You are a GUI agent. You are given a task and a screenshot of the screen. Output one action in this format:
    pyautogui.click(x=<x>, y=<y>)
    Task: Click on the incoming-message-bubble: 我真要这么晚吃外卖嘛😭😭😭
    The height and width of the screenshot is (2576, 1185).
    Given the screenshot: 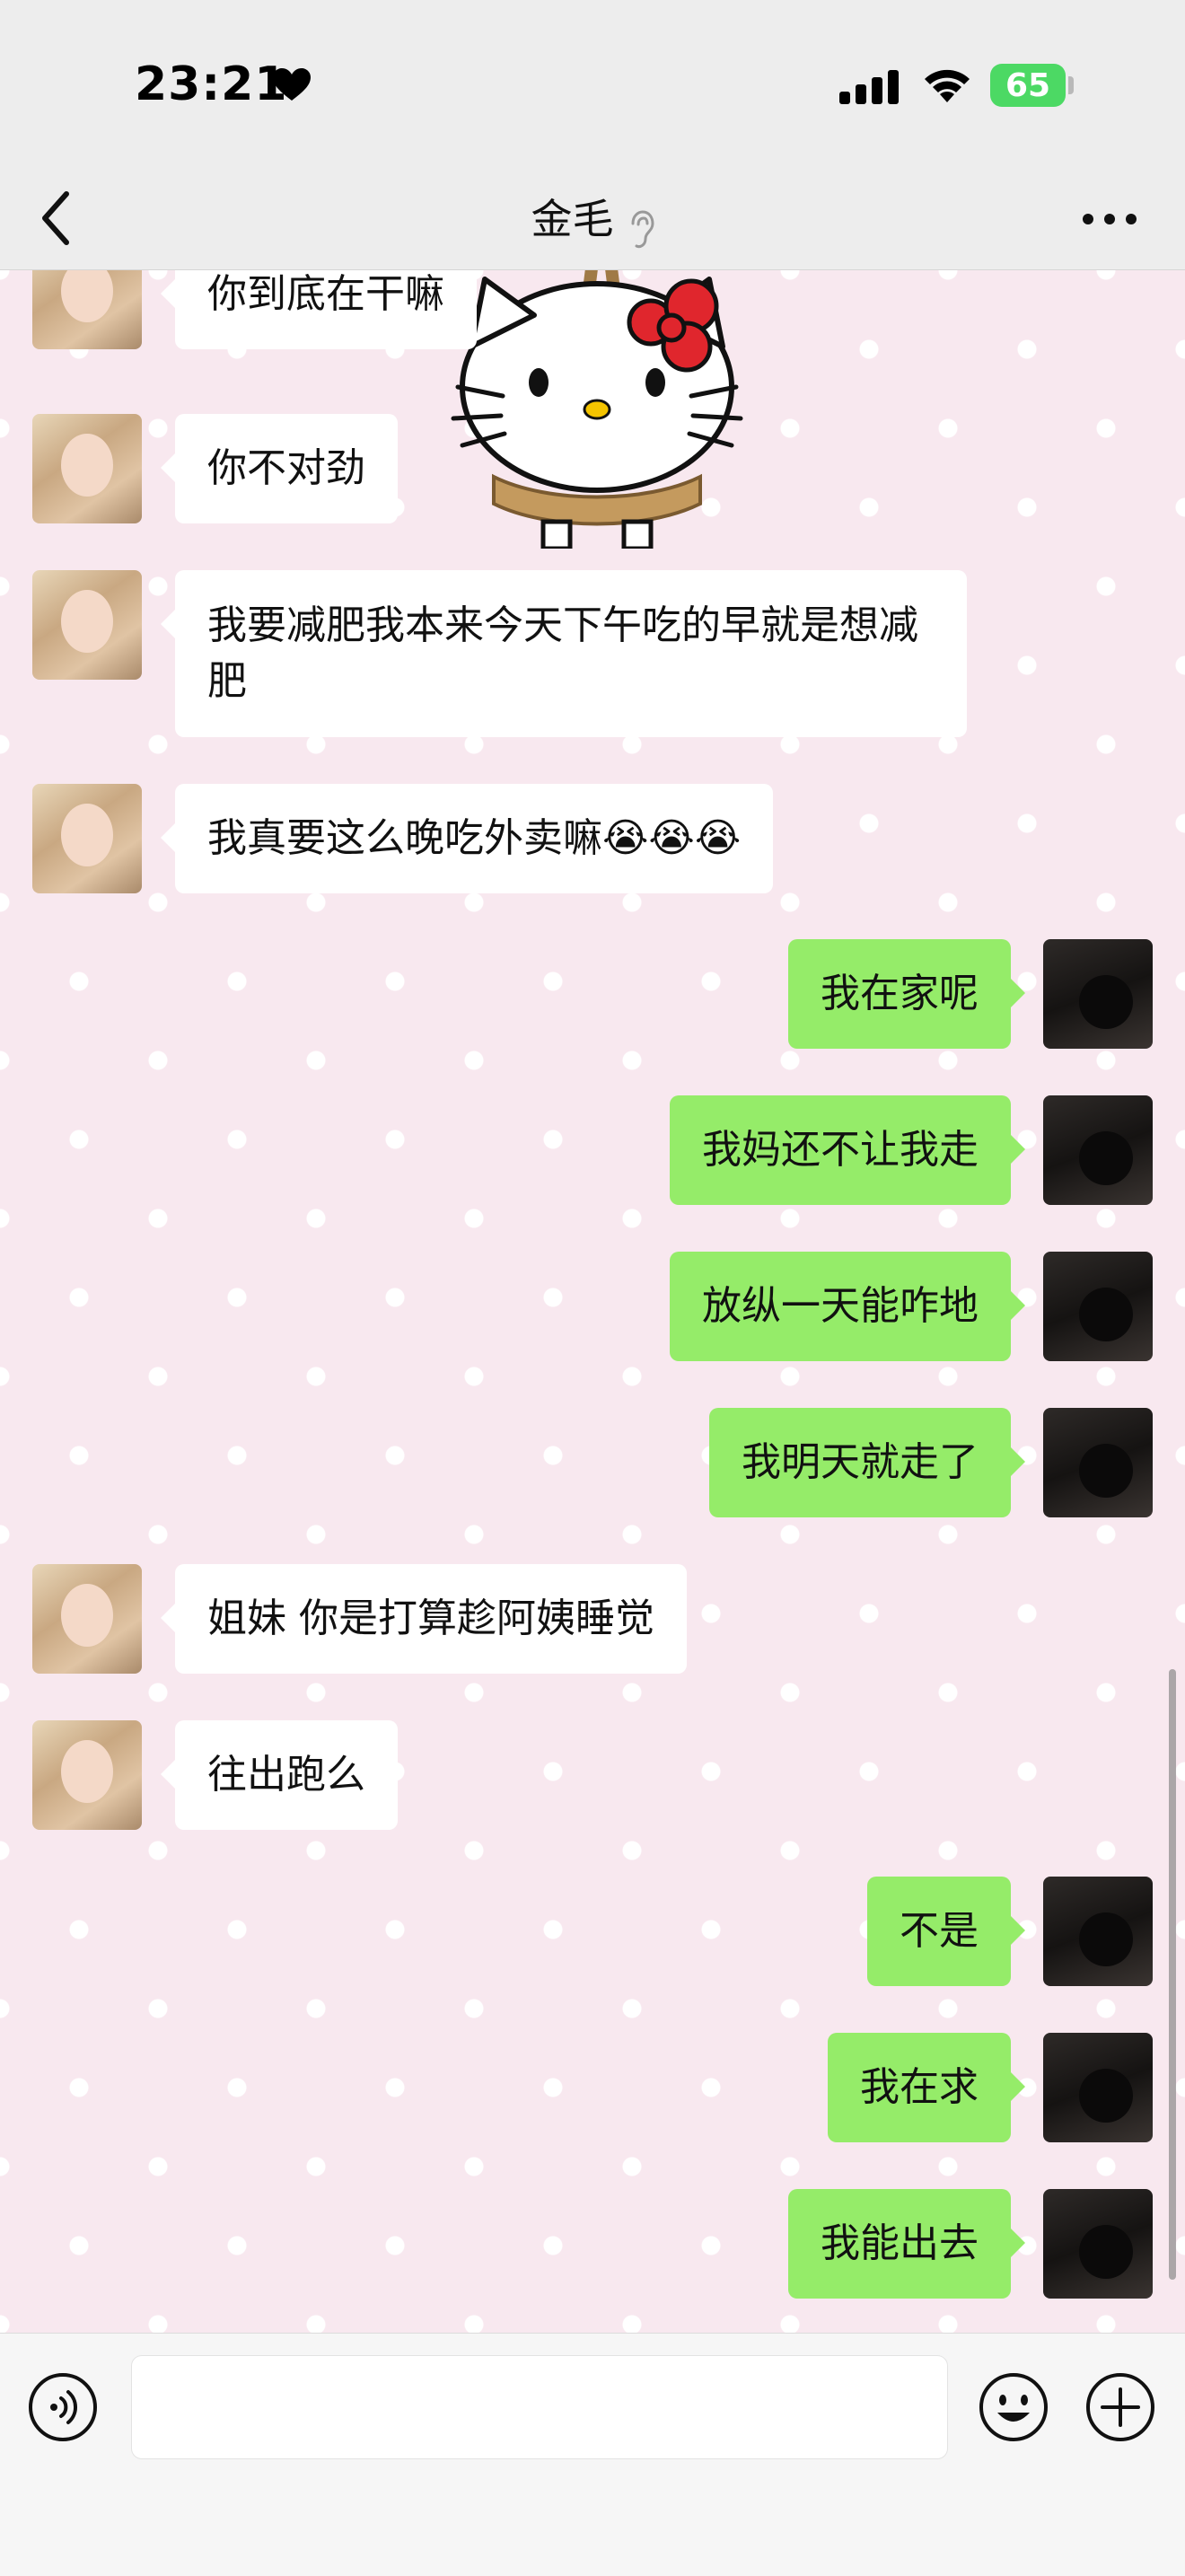 What is the action you would take?
    pyautogui.click(x=467, y=838)
    